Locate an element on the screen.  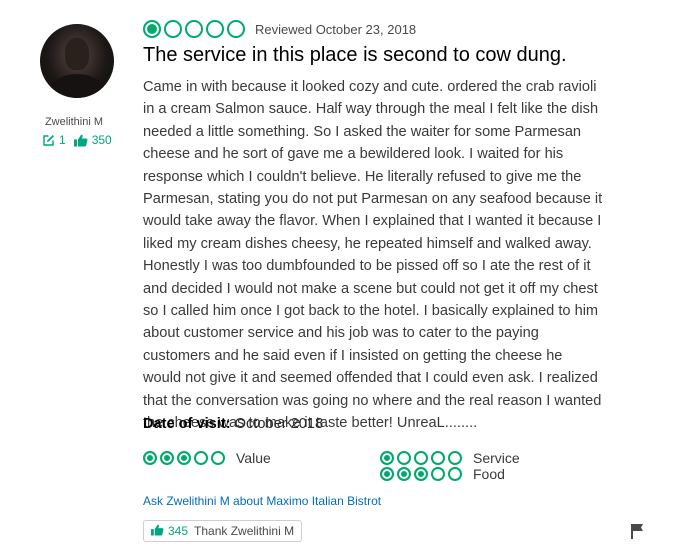
reviewer-stats: 1 350 is located at coordinates (77, 140).